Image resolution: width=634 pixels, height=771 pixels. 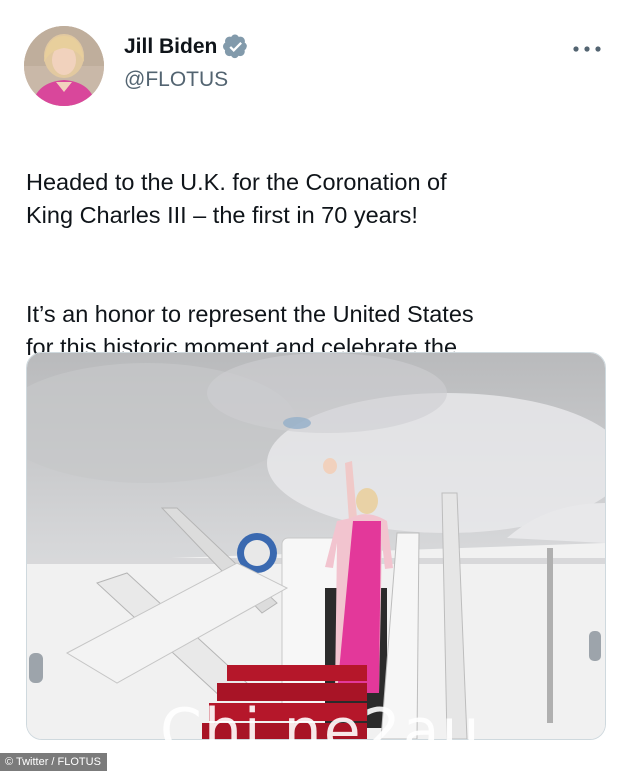 I want to click on watermark-text: Chi ne2au, so click(x=321, y=731).